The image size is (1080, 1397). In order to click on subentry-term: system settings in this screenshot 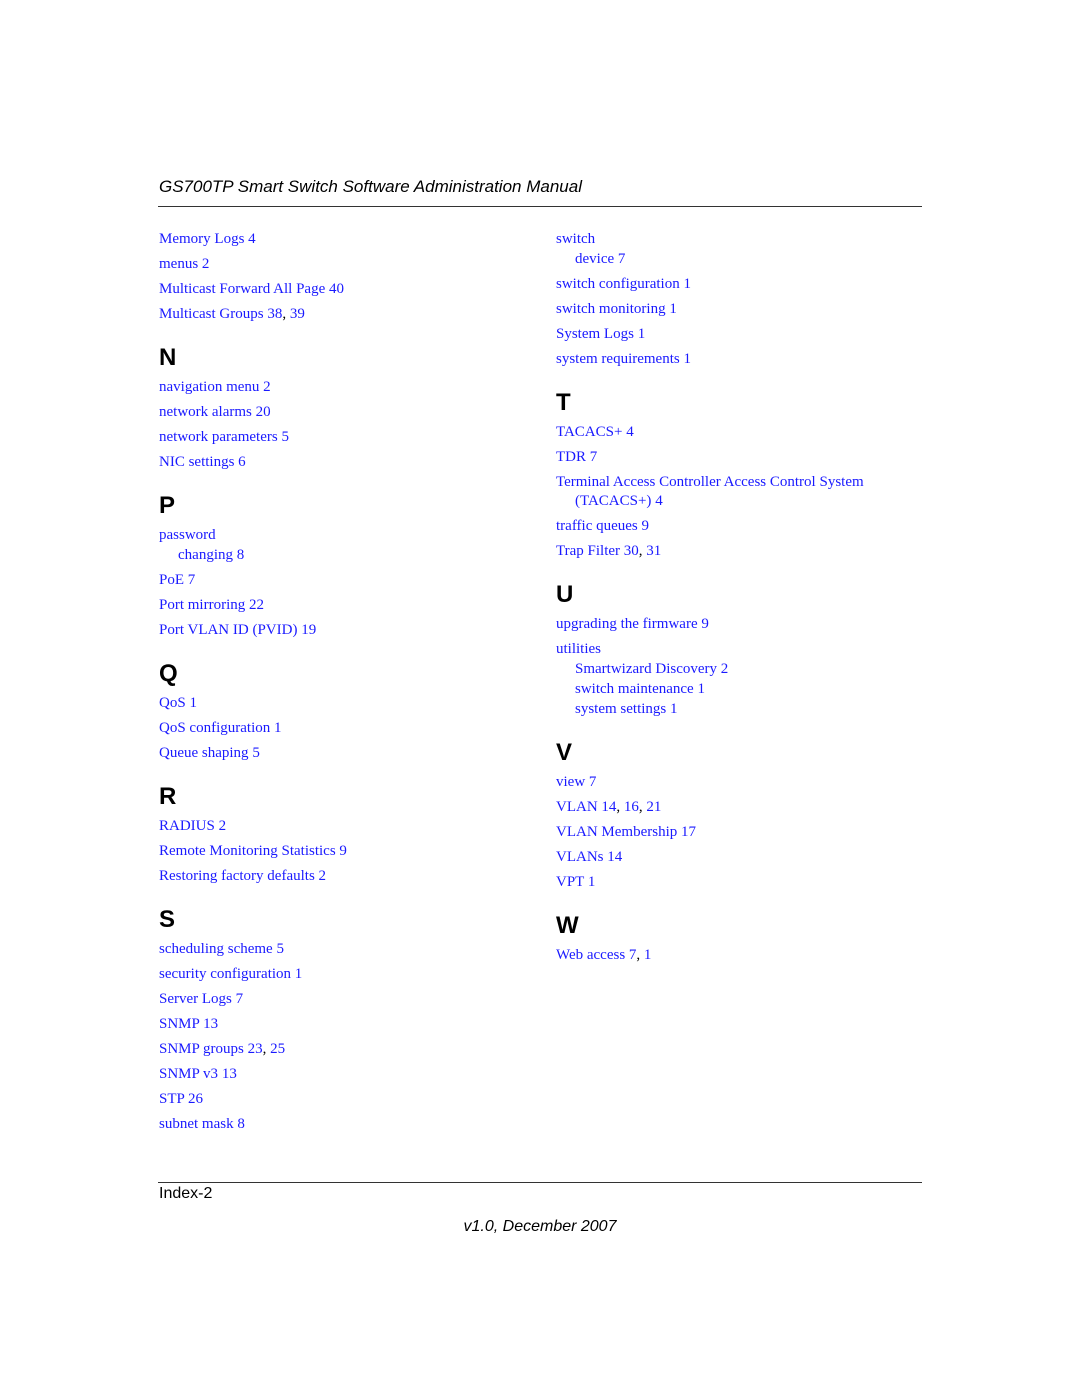, I will do `click(620, 709)`.